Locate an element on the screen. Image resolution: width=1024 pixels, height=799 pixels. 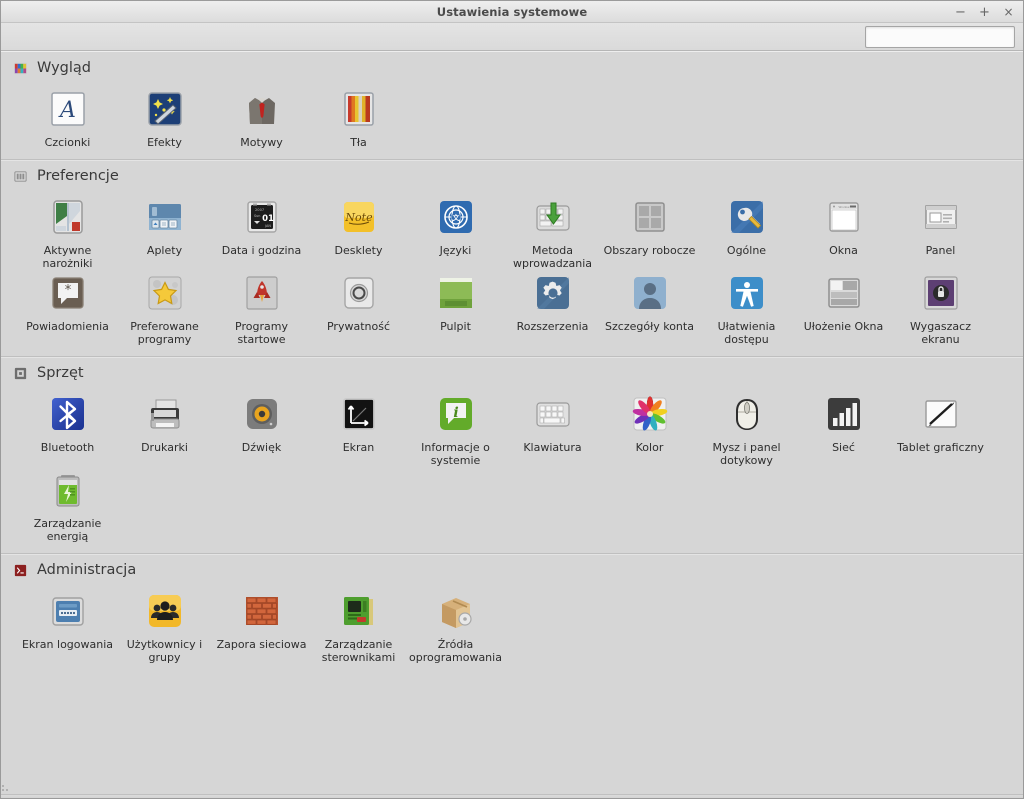
settings-item-label: Bluetooth is located at coordinates (67, 447).